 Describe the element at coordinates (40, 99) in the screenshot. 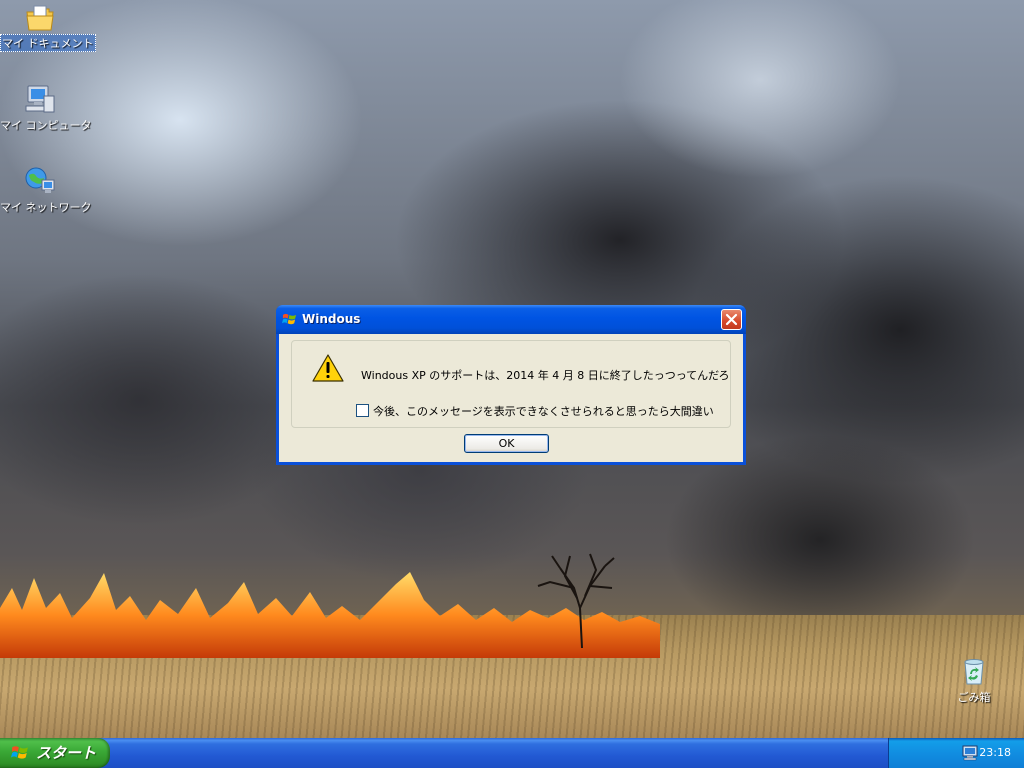

I see `my-computer-icon` at that location.